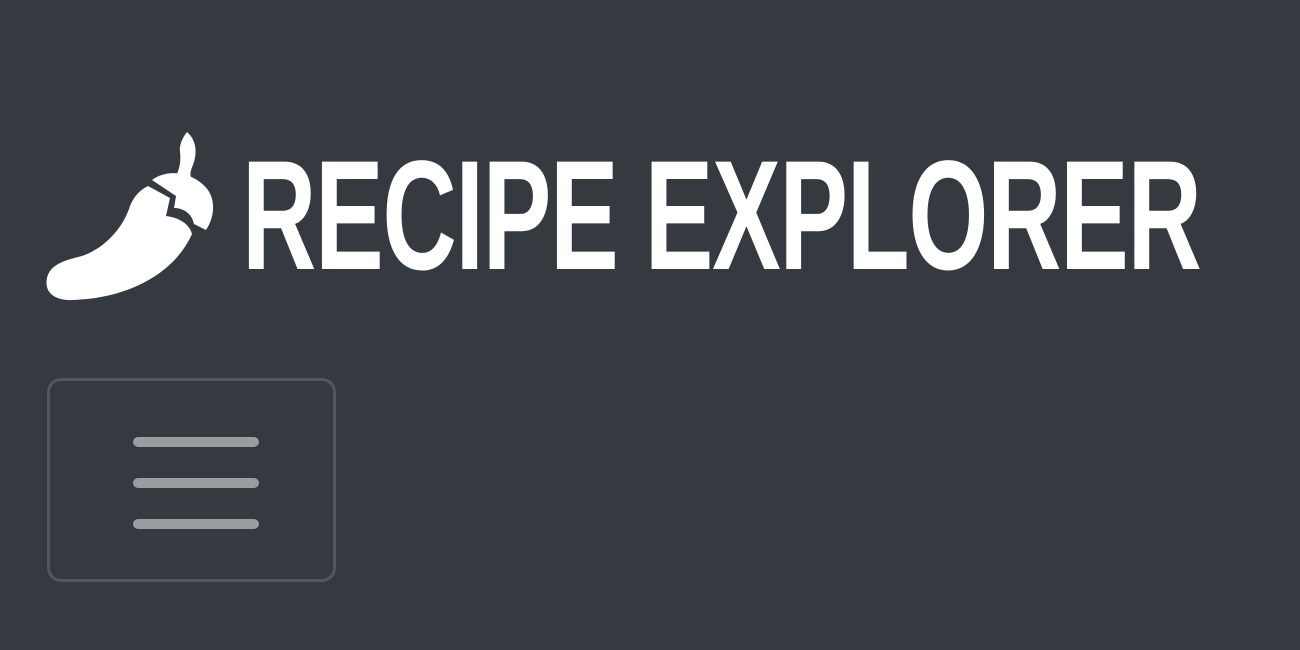 This screenshot has height=650, width=1300. What do you see at coordinates (130, 216) in the screenshot?
I see `pepper-hot-icon` at bounding box center [130, 216].